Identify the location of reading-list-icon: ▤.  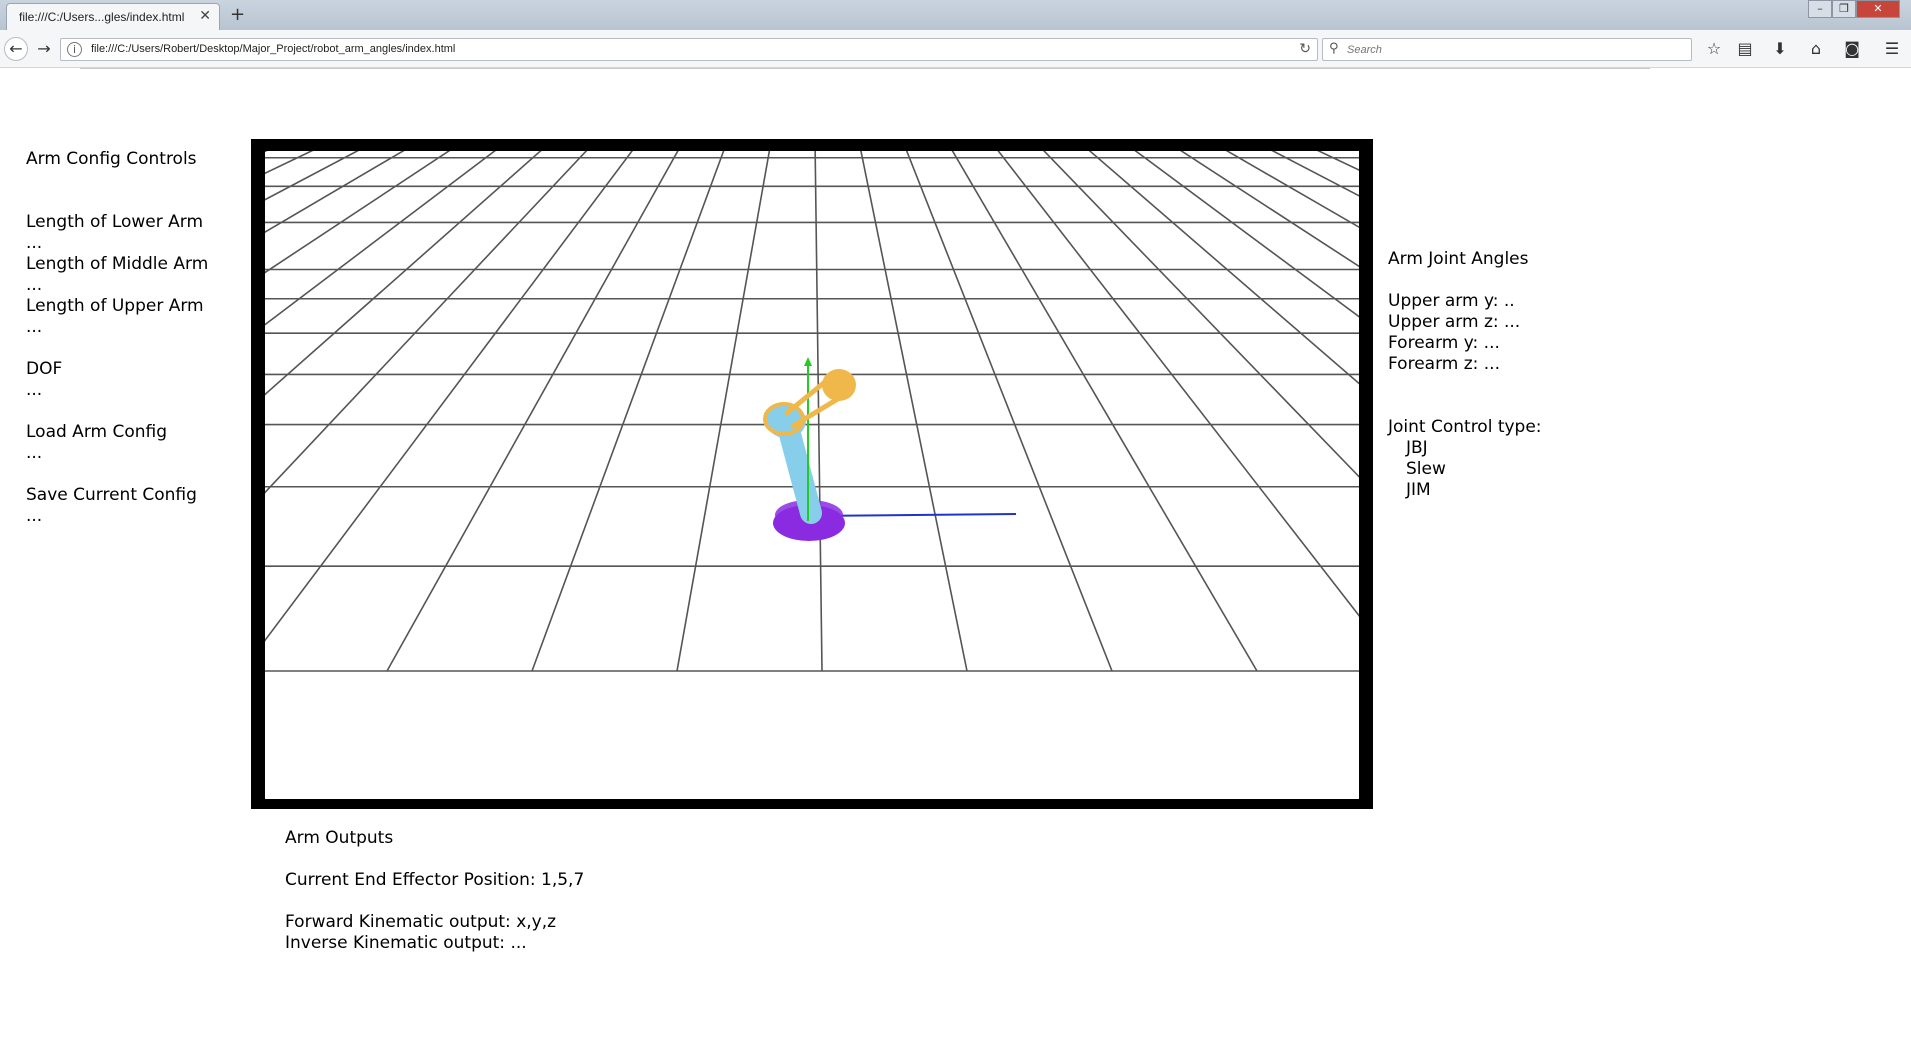
(1745, 49).